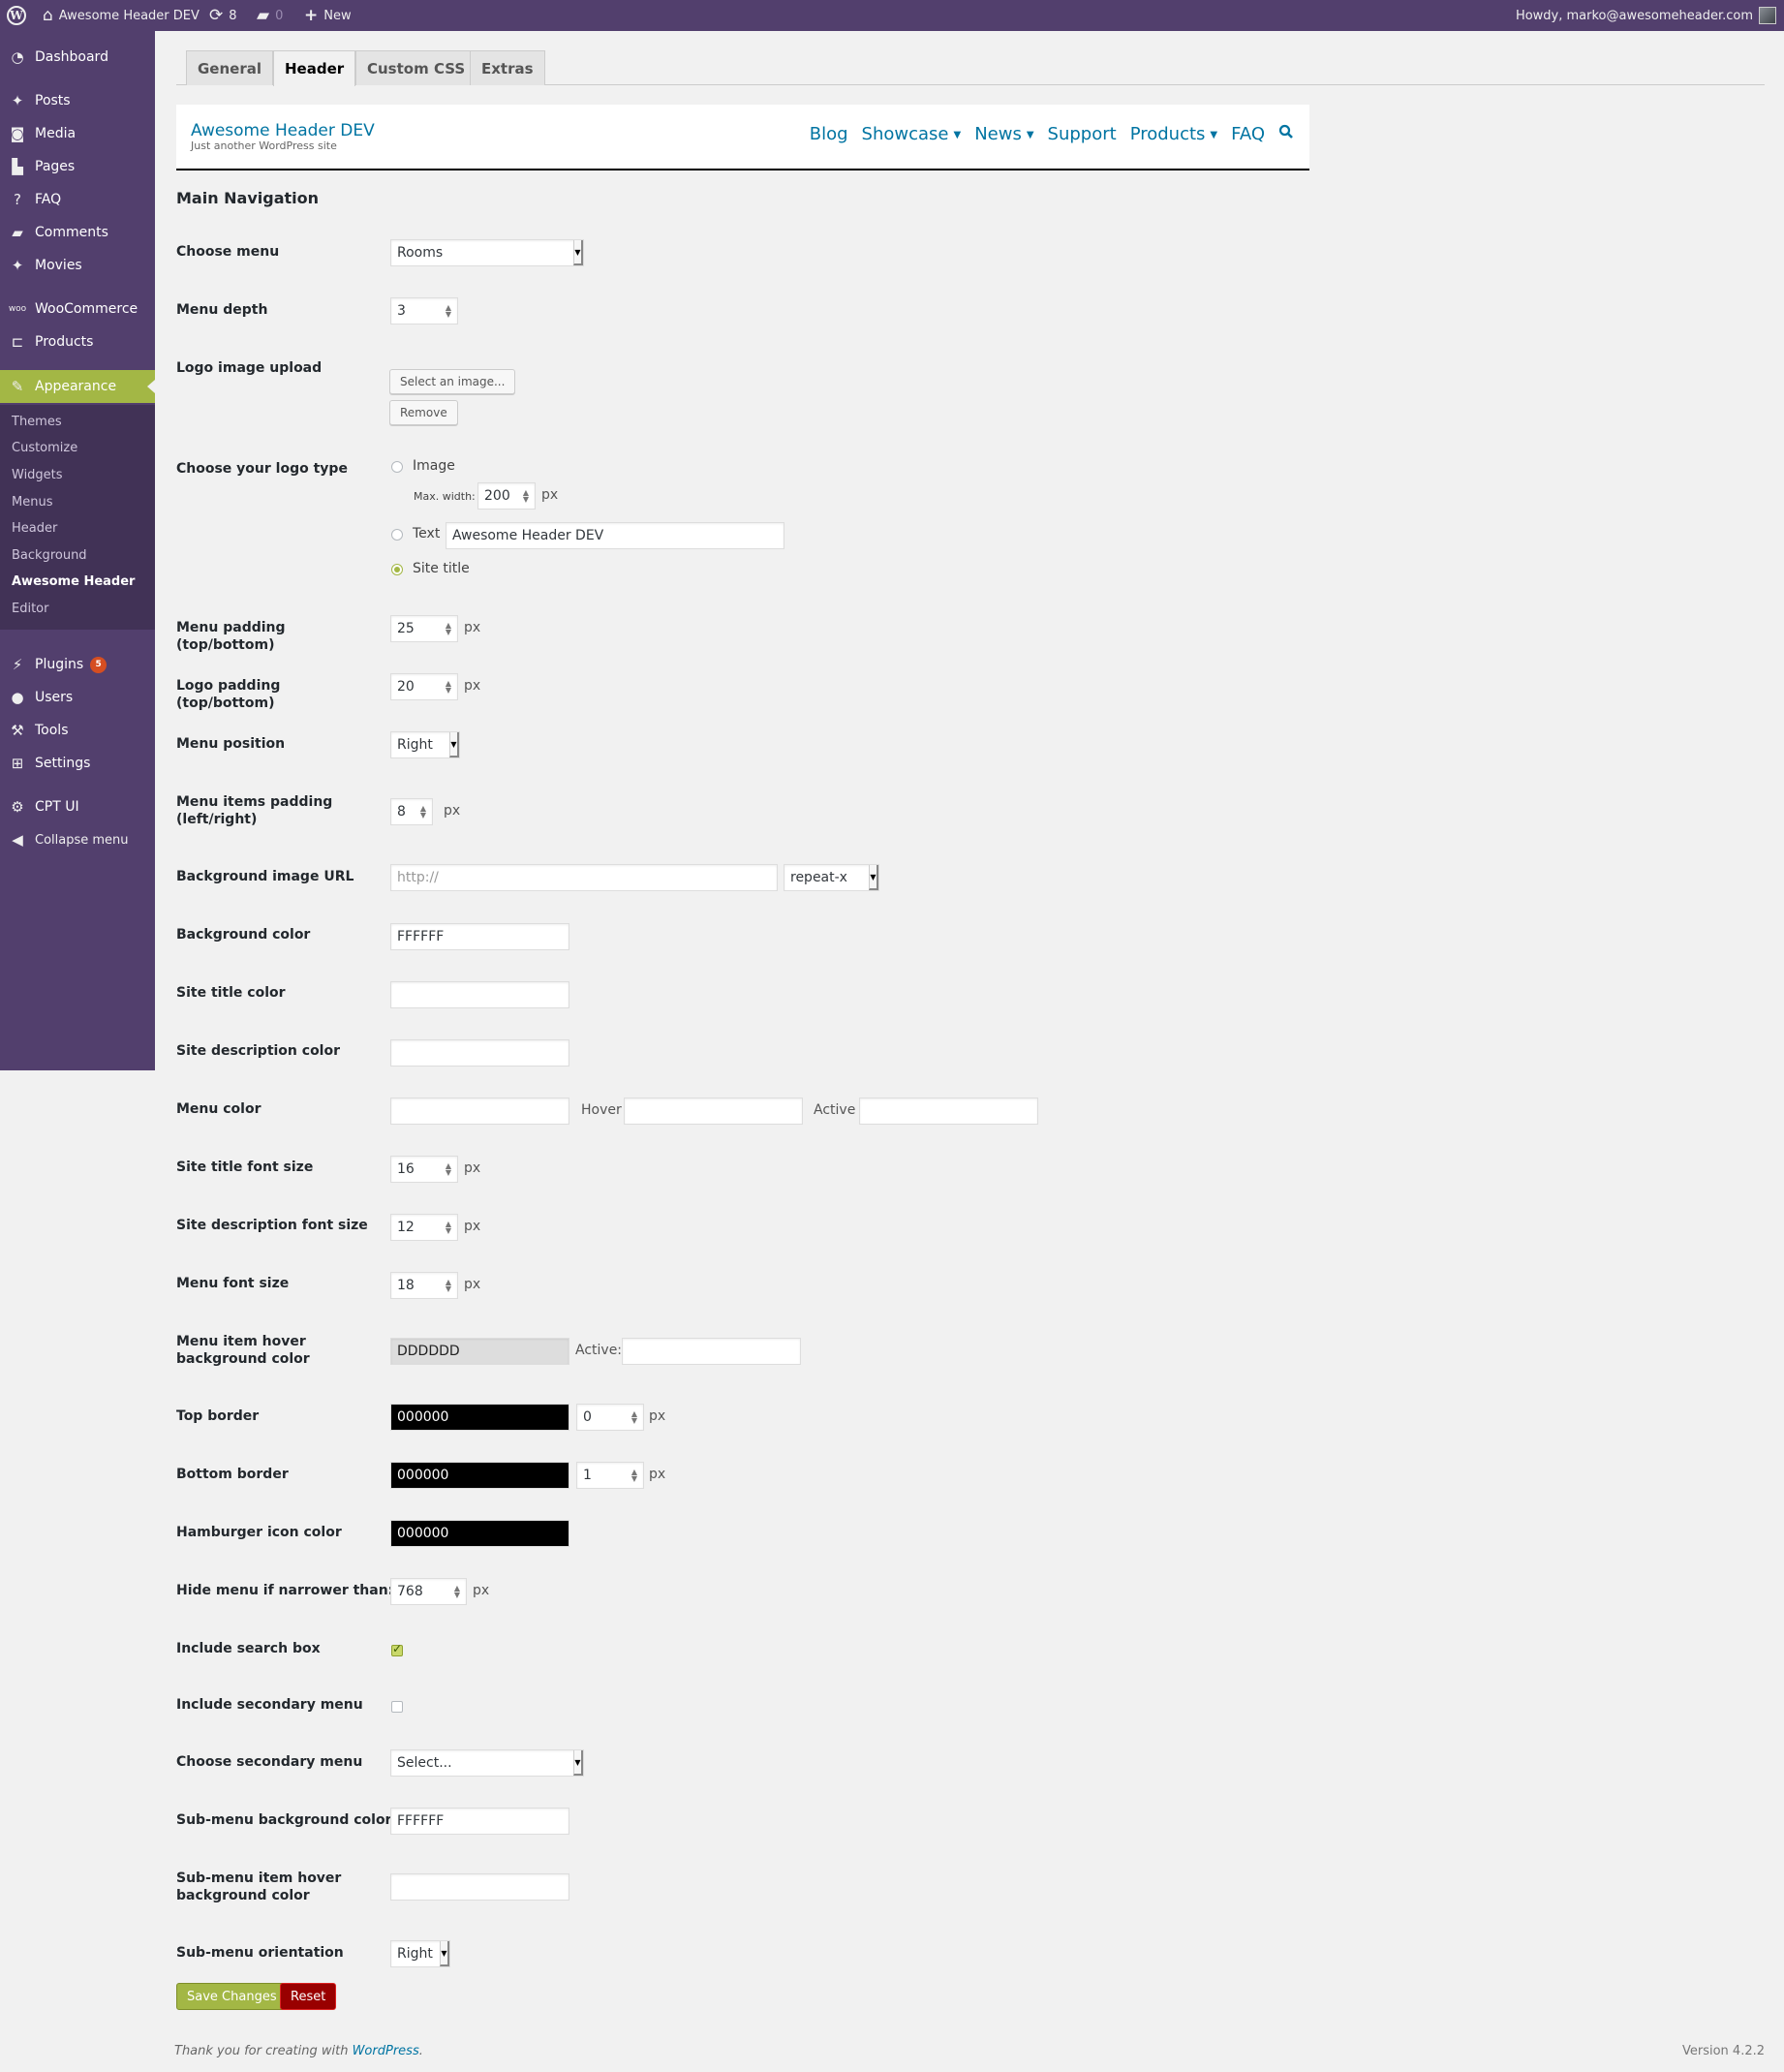  I want to click on menu-hover-color-input, so click(713, 1111).